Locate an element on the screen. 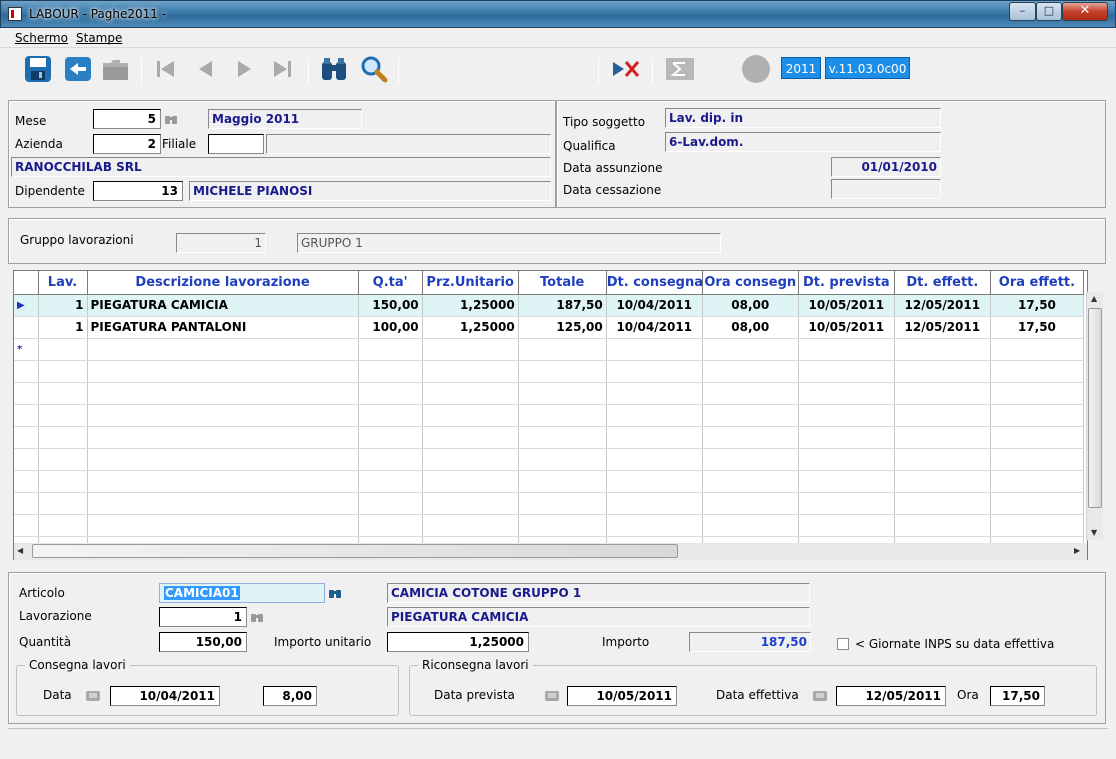 This screenshot has width=1116, height=759. mese-lookup-icon is located at coordinates (171, 119).